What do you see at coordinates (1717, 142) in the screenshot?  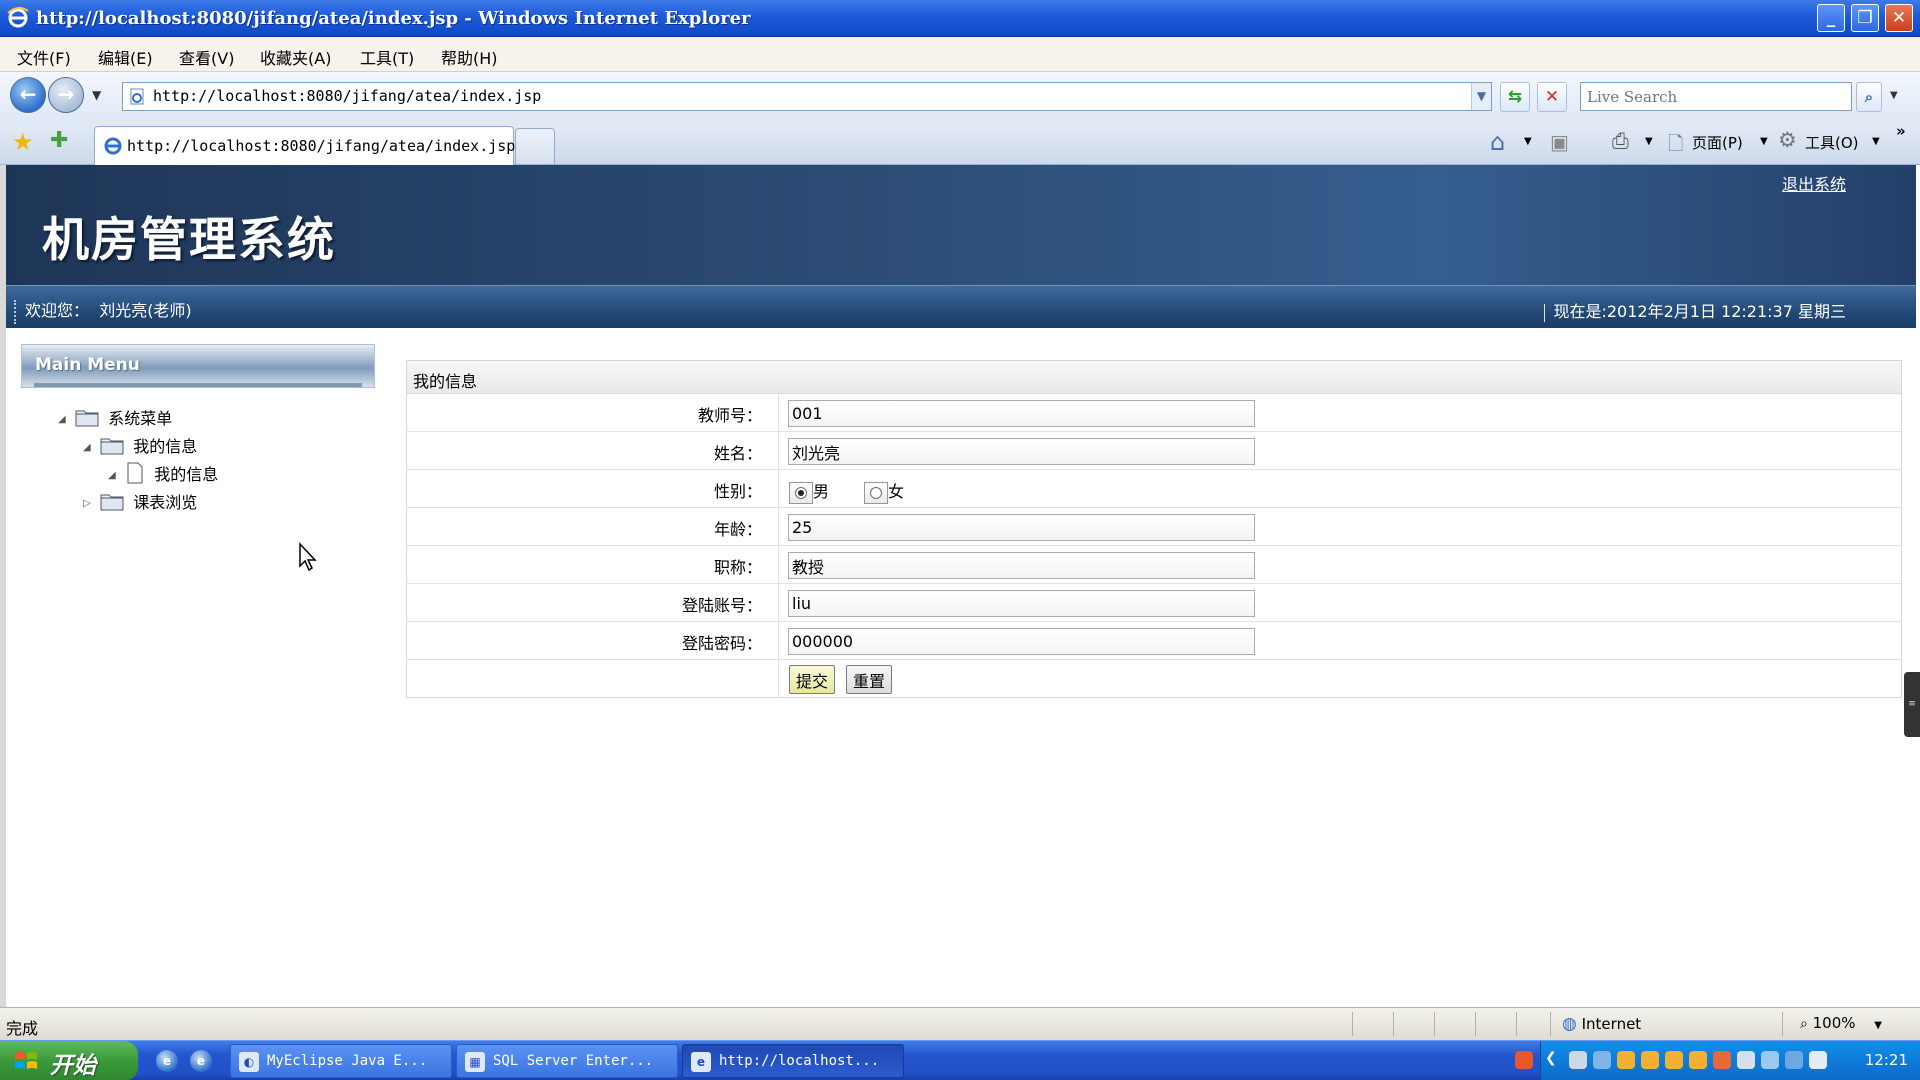 I see `page-menu: 页面(P)` at bounding box center [1717, 142].